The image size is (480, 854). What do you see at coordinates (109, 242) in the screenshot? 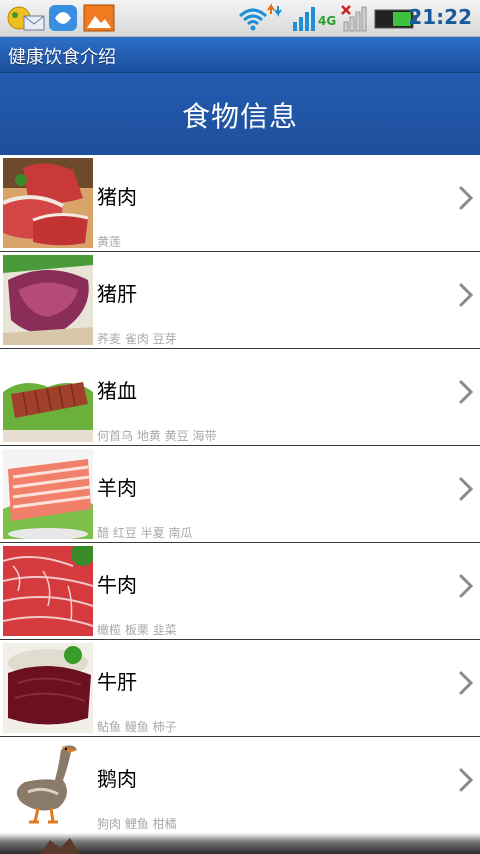
I see `food-pairs: 黄莲` at bounding box center [109, 242].